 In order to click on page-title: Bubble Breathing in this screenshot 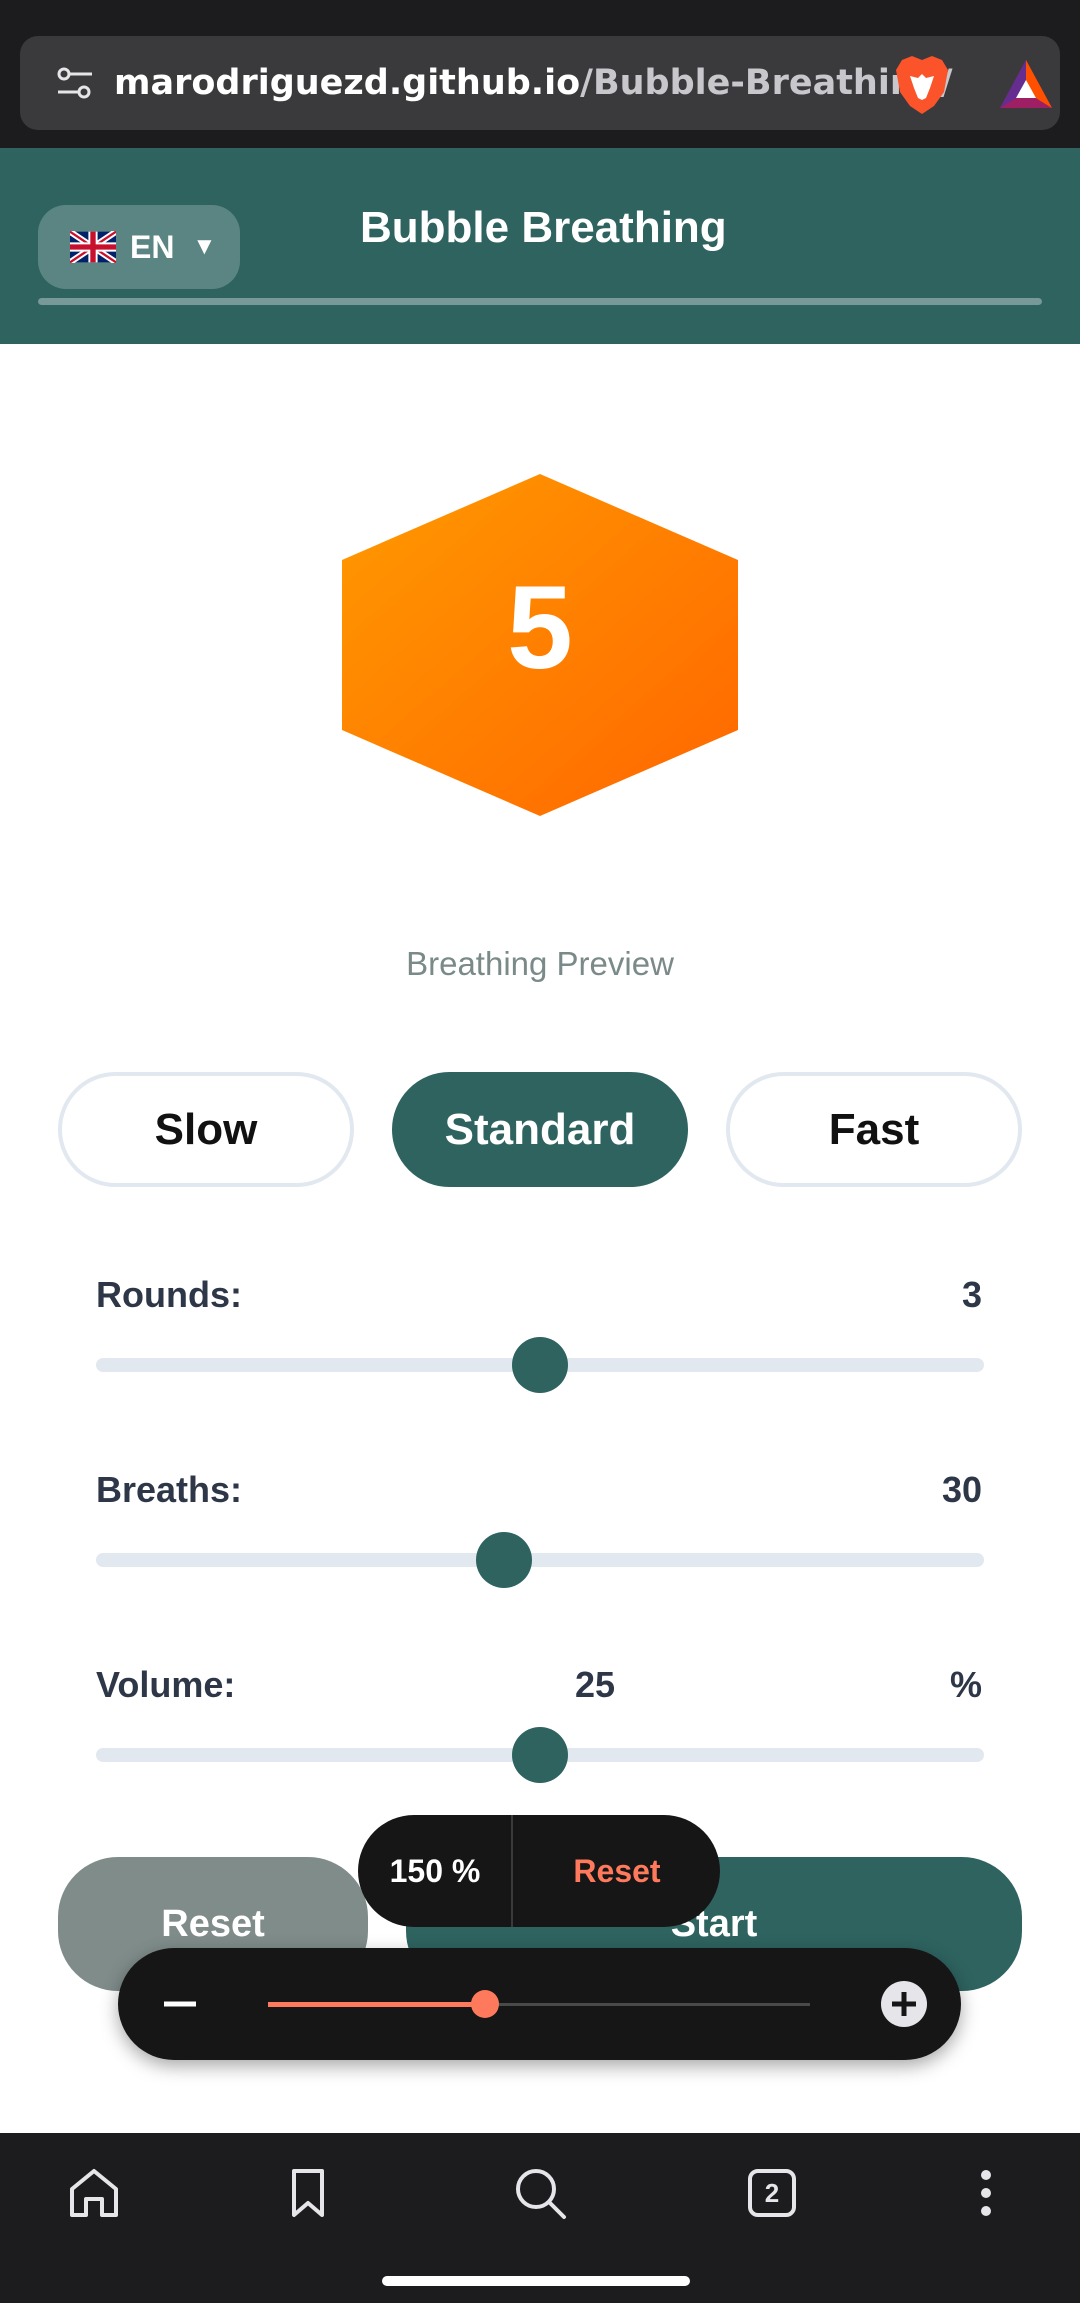, I will do `click(543, 227)`.